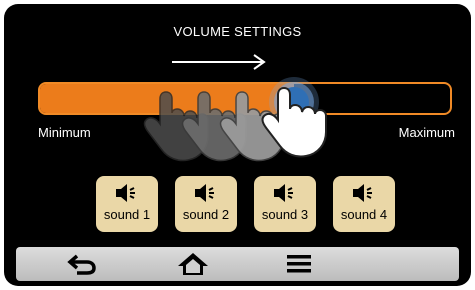 The image size is (475, 290). What do you see at coordinates (364, 204) in the screenshot?
I see `sound-button-4: sound 4` at bounding box center [364, 204].